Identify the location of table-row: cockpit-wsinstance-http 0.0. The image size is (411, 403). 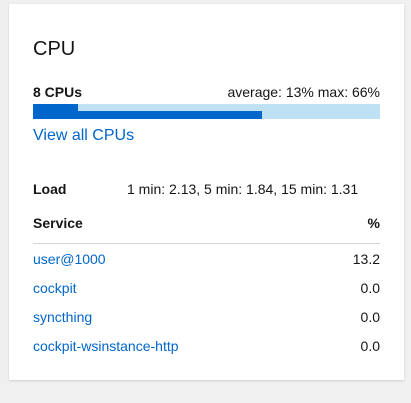
(206, 351).